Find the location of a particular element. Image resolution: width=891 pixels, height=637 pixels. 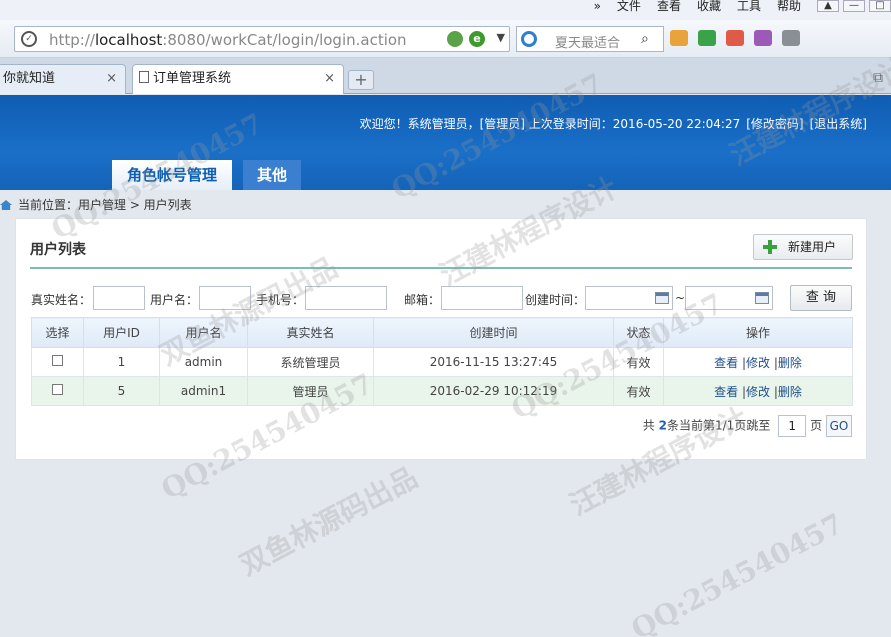

start-date-input is located at coordinates (629, 298).